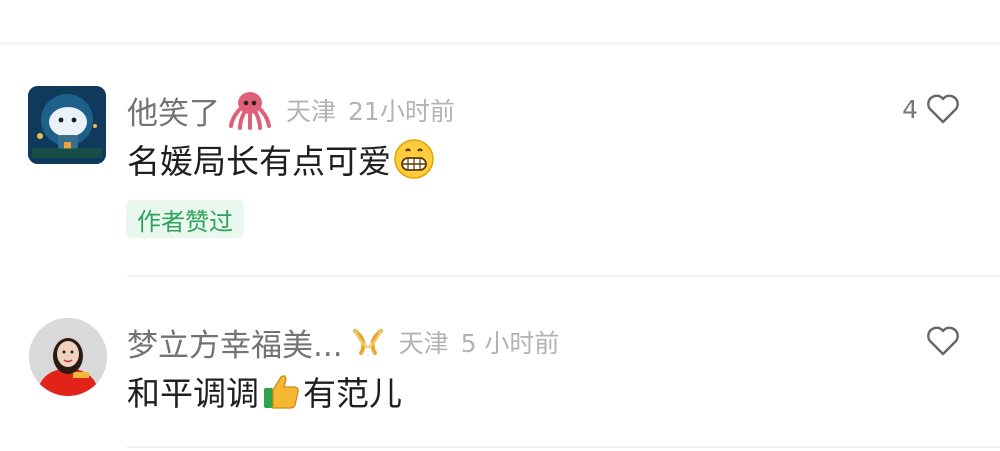 The height and width of the screenshot is (451, 1000). Describe the element at coordinates (250, 110) in the screenshot. I see `octopus-icon` at that location.